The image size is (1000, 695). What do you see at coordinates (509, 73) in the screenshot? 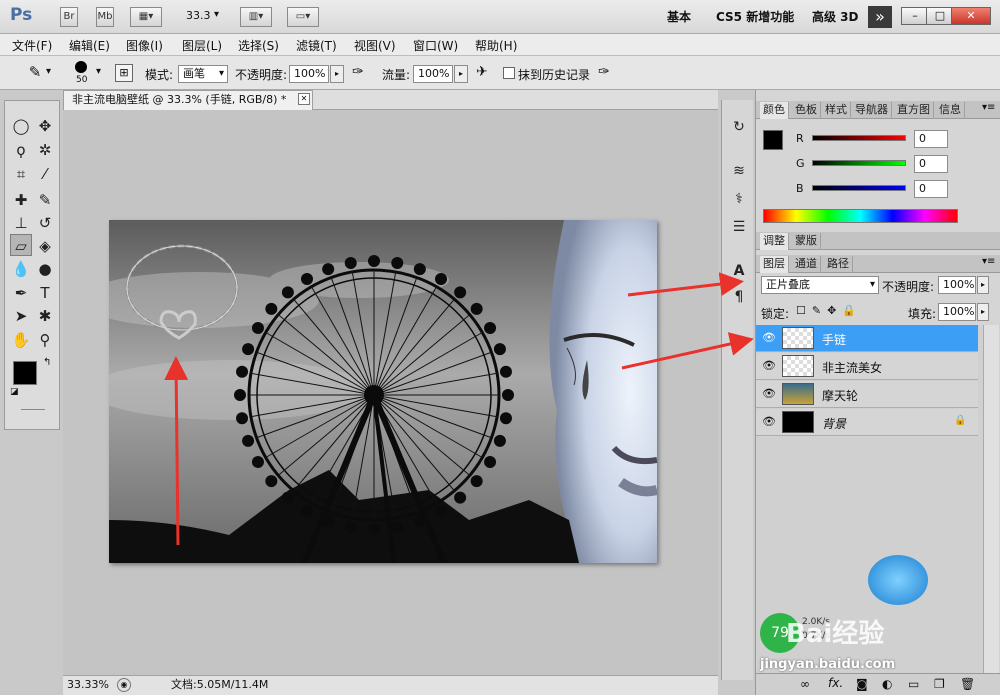
I see `erase-history-checkbox` at bounding box center [509, 73].